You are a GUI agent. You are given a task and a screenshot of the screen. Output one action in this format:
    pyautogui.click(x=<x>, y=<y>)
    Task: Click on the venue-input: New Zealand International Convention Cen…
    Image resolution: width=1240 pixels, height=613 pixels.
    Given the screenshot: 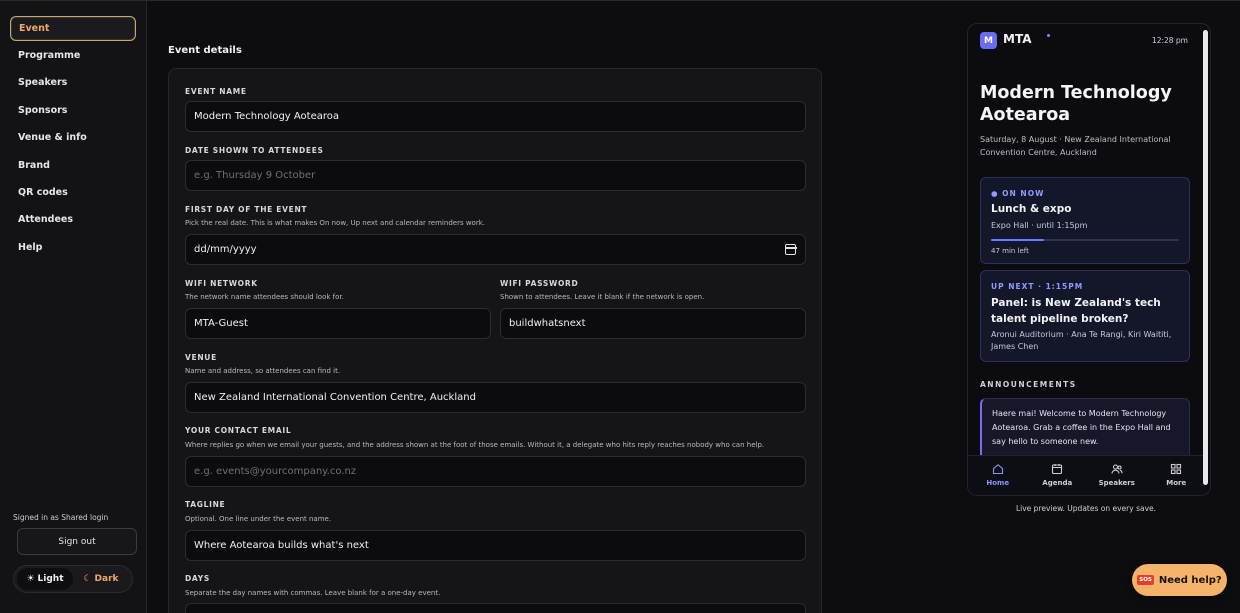 What is the action you would take?
    pyautogui.click(x=495, y=397)
    